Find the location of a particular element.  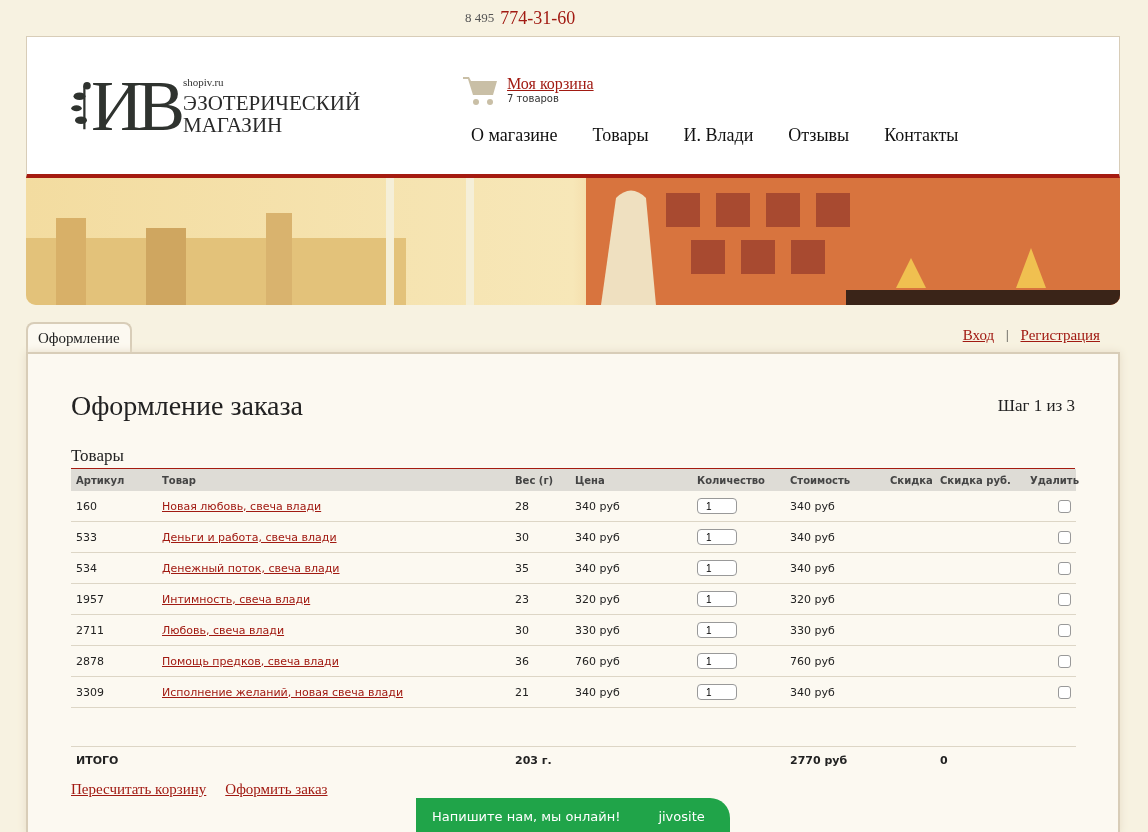

cart-count: 7 товаров is located at coordinates (533, 98).